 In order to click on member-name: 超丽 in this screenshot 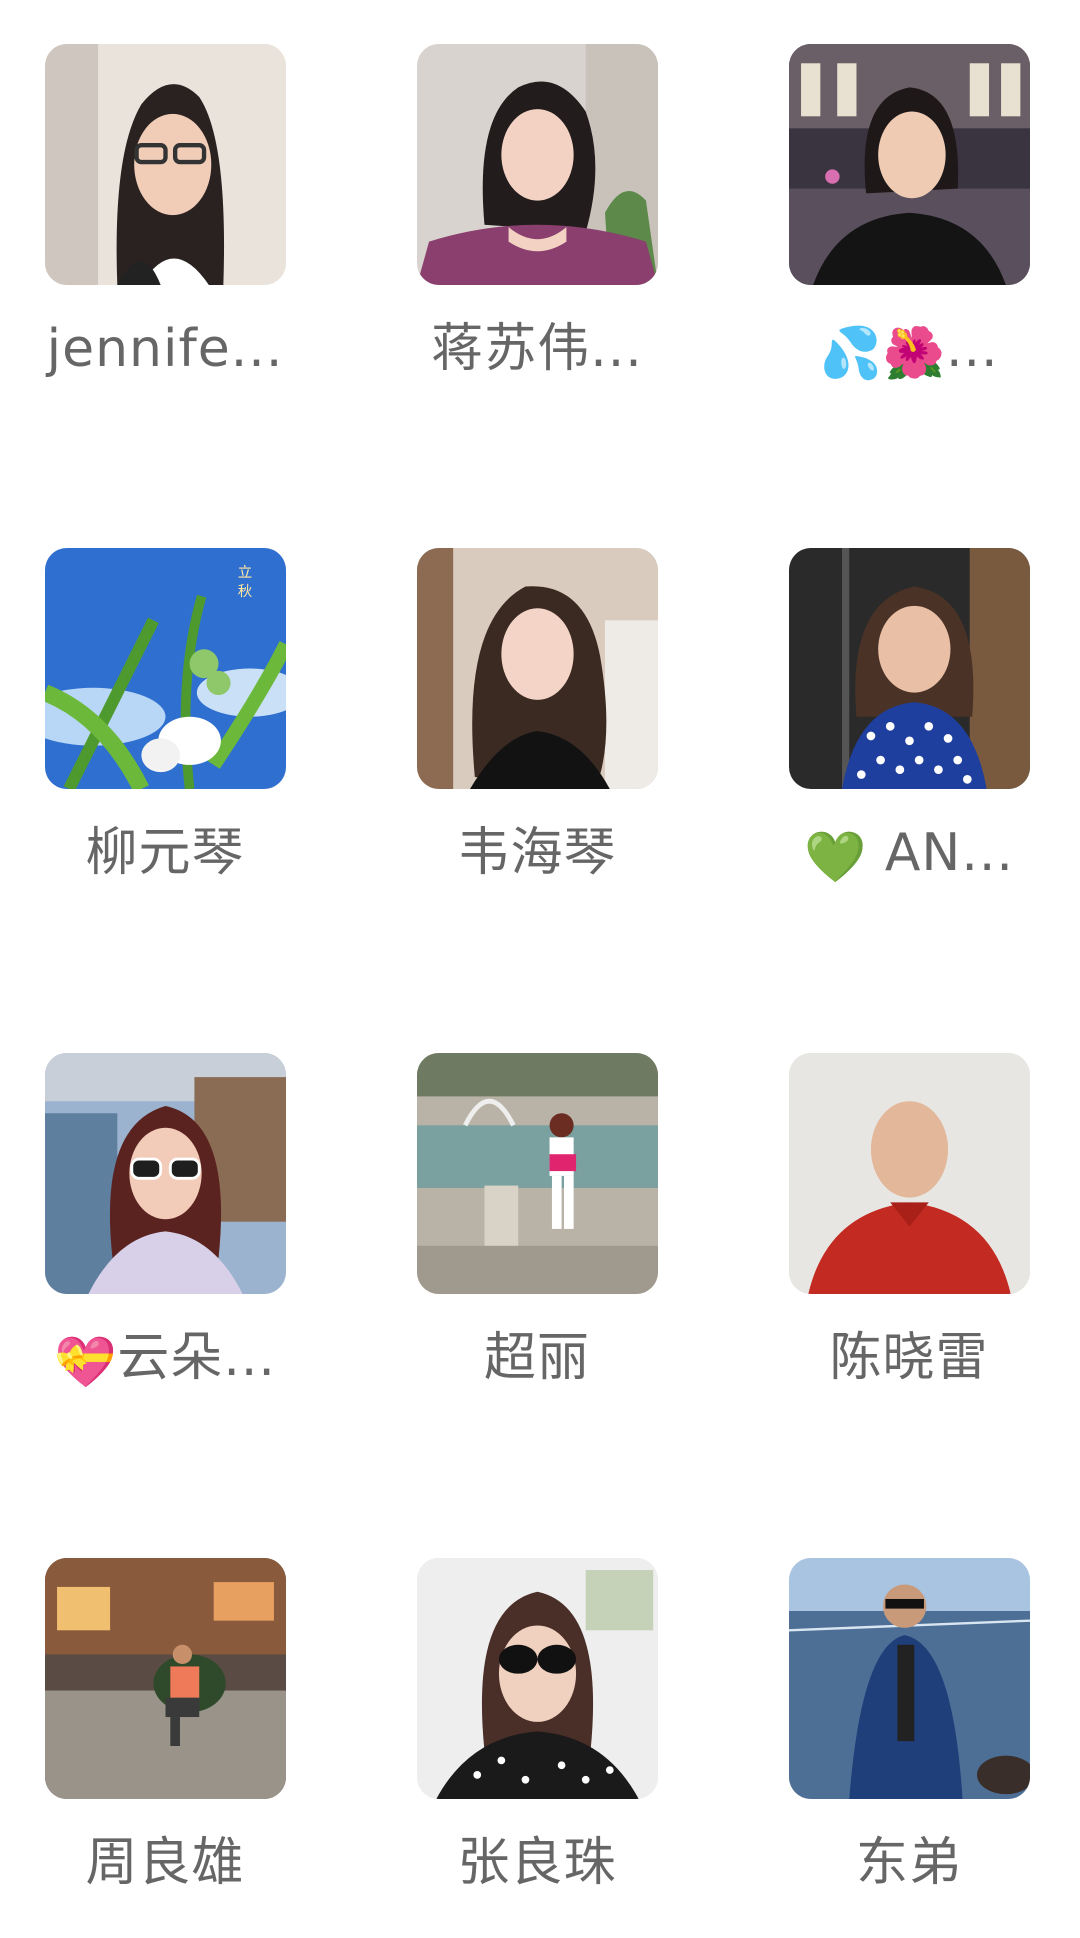, I will do `click(536, 1358)`.